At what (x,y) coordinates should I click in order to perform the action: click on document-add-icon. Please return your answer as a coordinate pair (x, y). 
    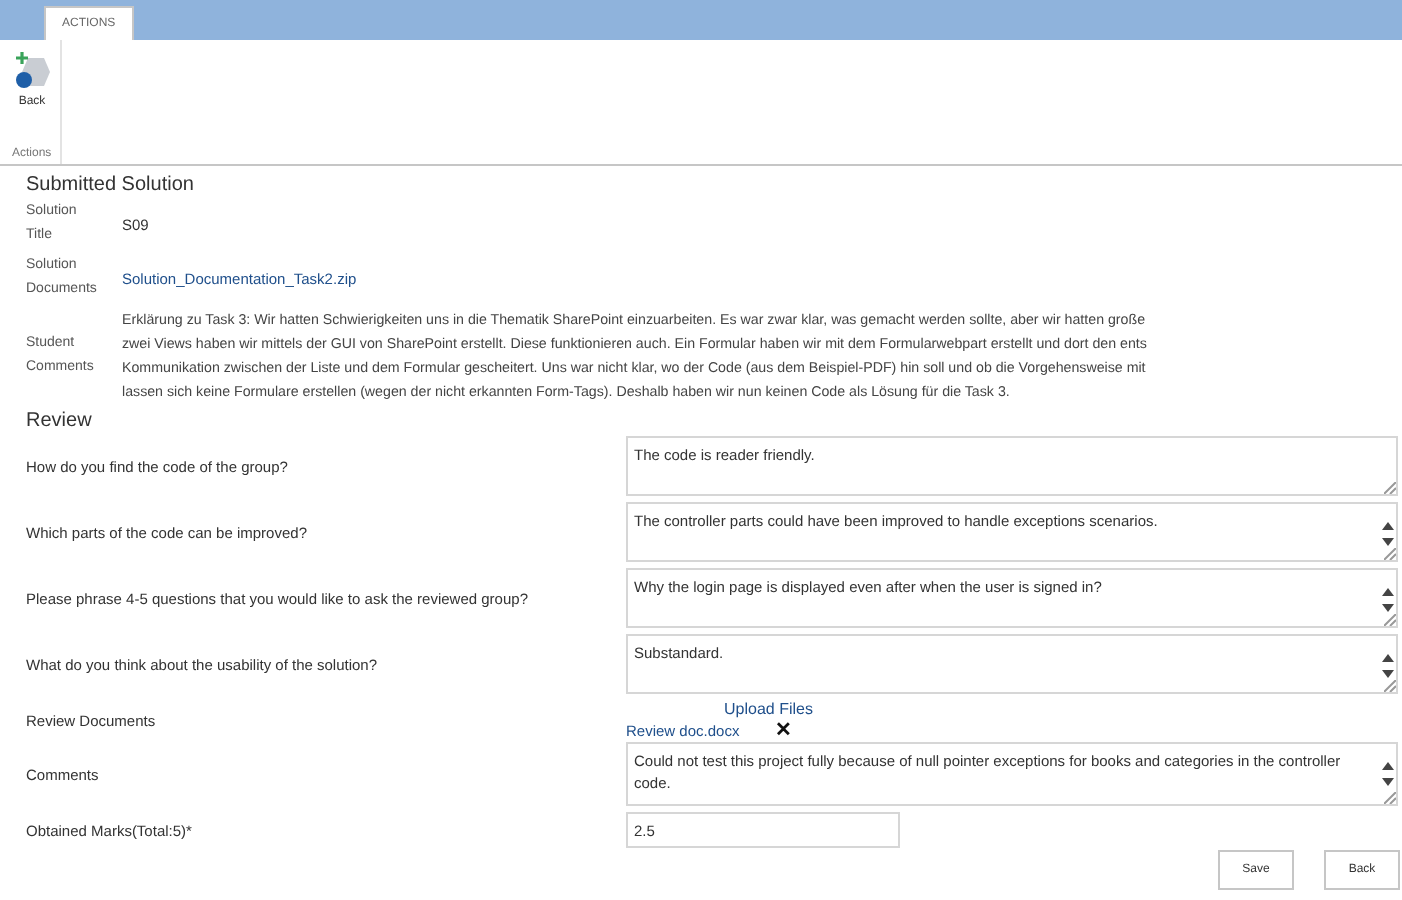
    Looking at the image, I should click on (32, 72).